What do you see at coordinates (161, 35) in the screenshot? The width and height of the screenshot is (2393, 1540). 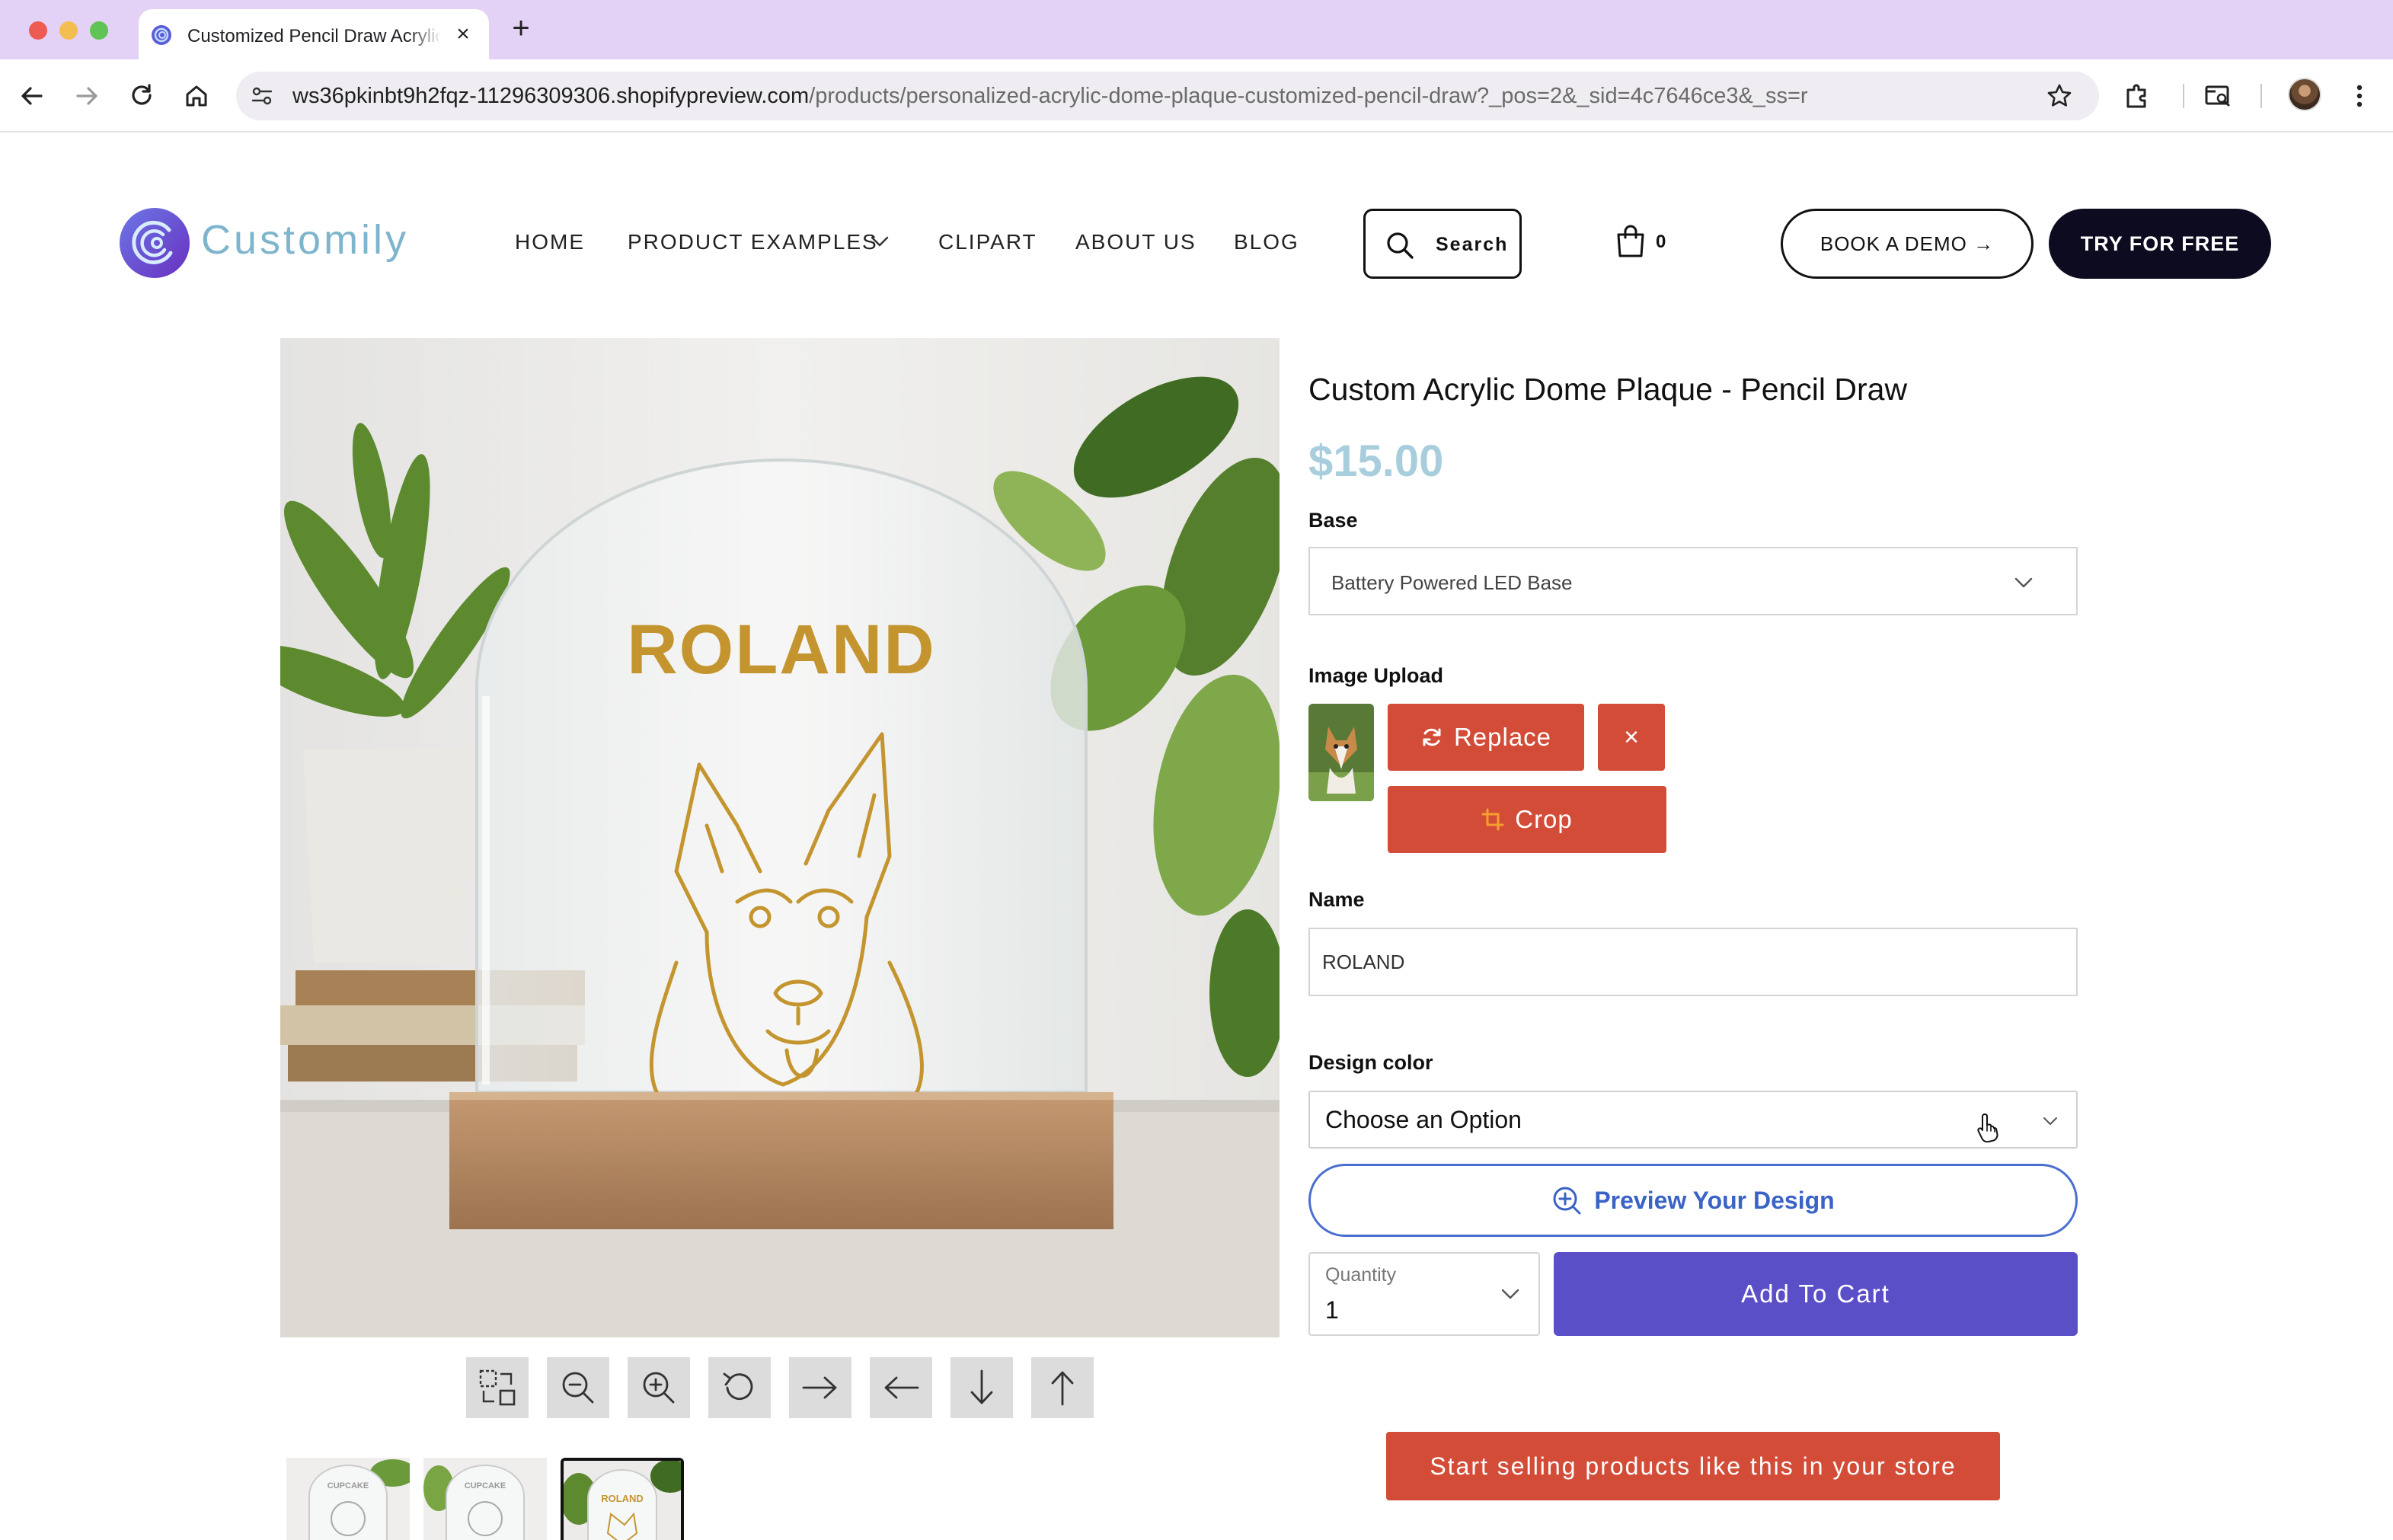 I see `customily-favicon-icon` at bounding box center [161, 35].